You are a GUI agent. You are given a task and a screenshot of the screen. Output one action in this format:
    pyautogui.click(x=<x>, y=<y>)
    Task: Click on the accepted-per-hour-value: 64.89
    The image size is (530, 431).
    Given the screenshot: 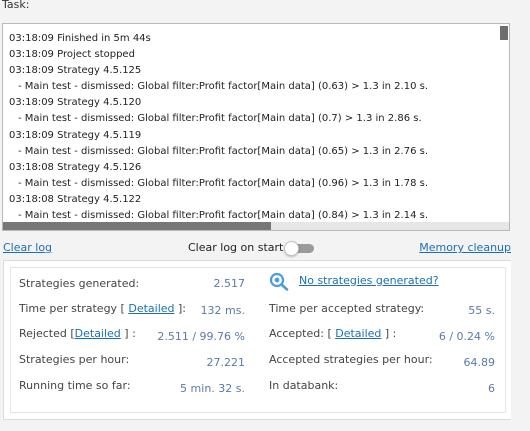 What is the action you would take?
    pyautogui.click(x=479, y=362)
    